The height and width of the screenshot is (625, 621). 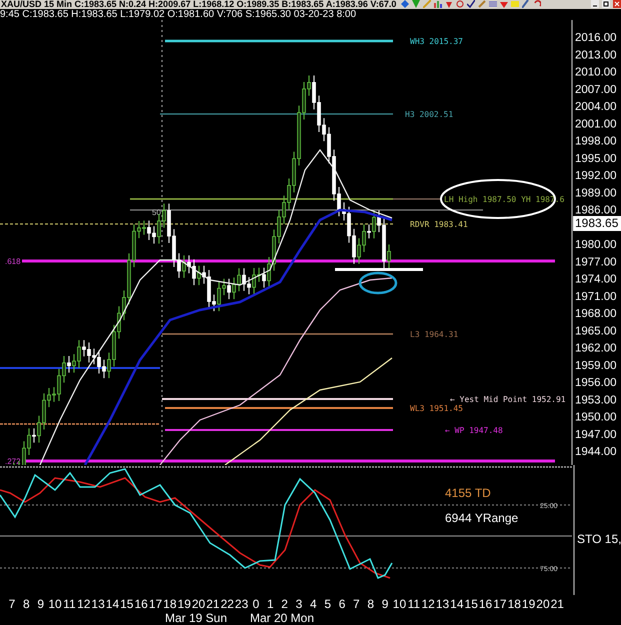 I want to click on price-tick-label: 1989.00, so click(x=596, y=193).